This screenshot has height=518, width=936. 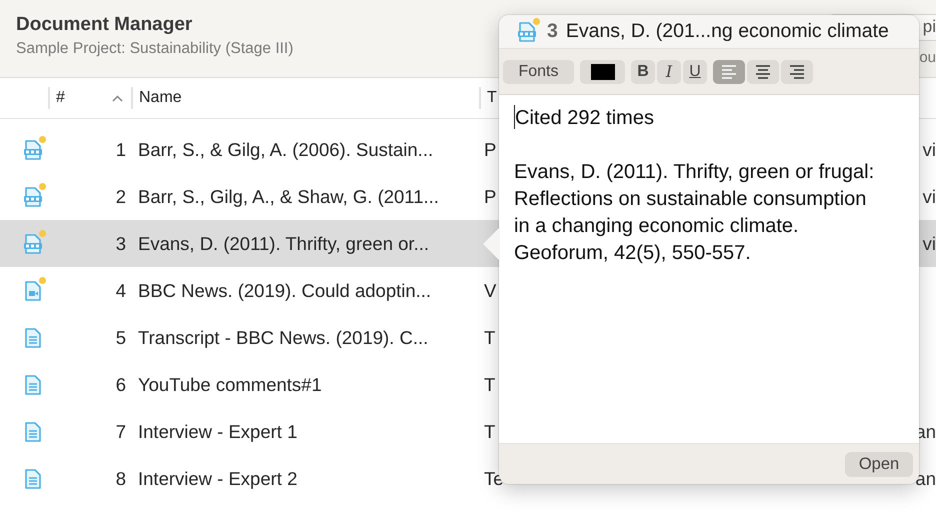 I want to click on row-number: 7, so click(x=120, y=431).